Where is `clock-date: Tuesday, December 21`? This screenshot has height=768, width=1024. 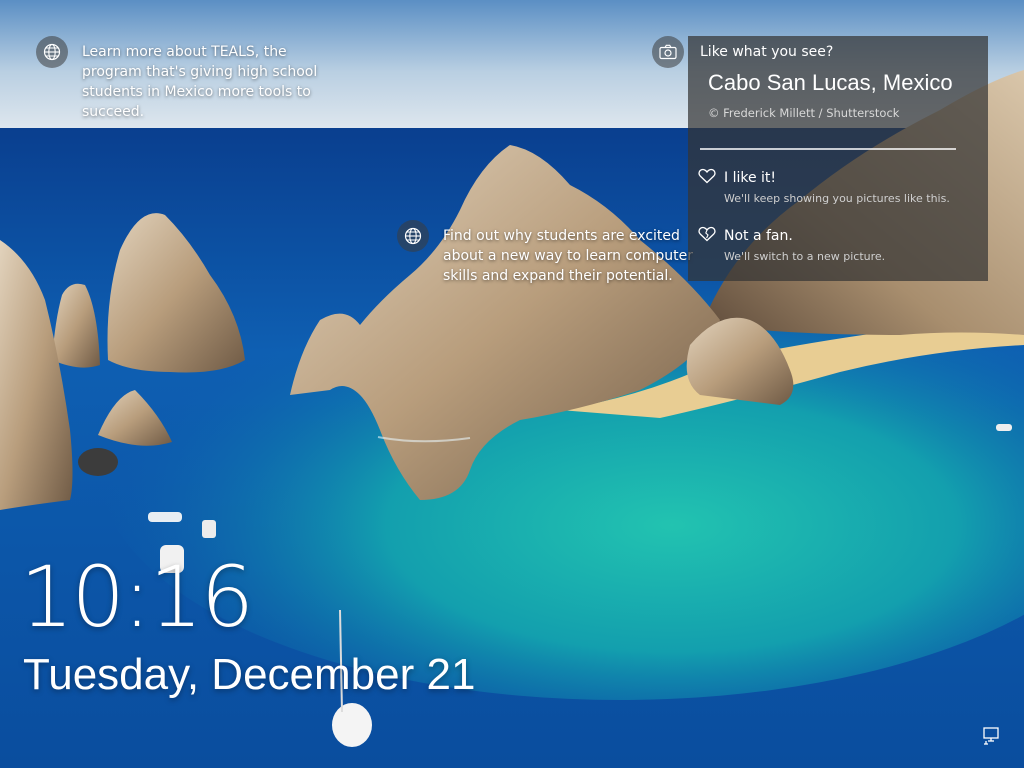
clock-date: Tuesday, December 21 is located at coordinates (249, 674).